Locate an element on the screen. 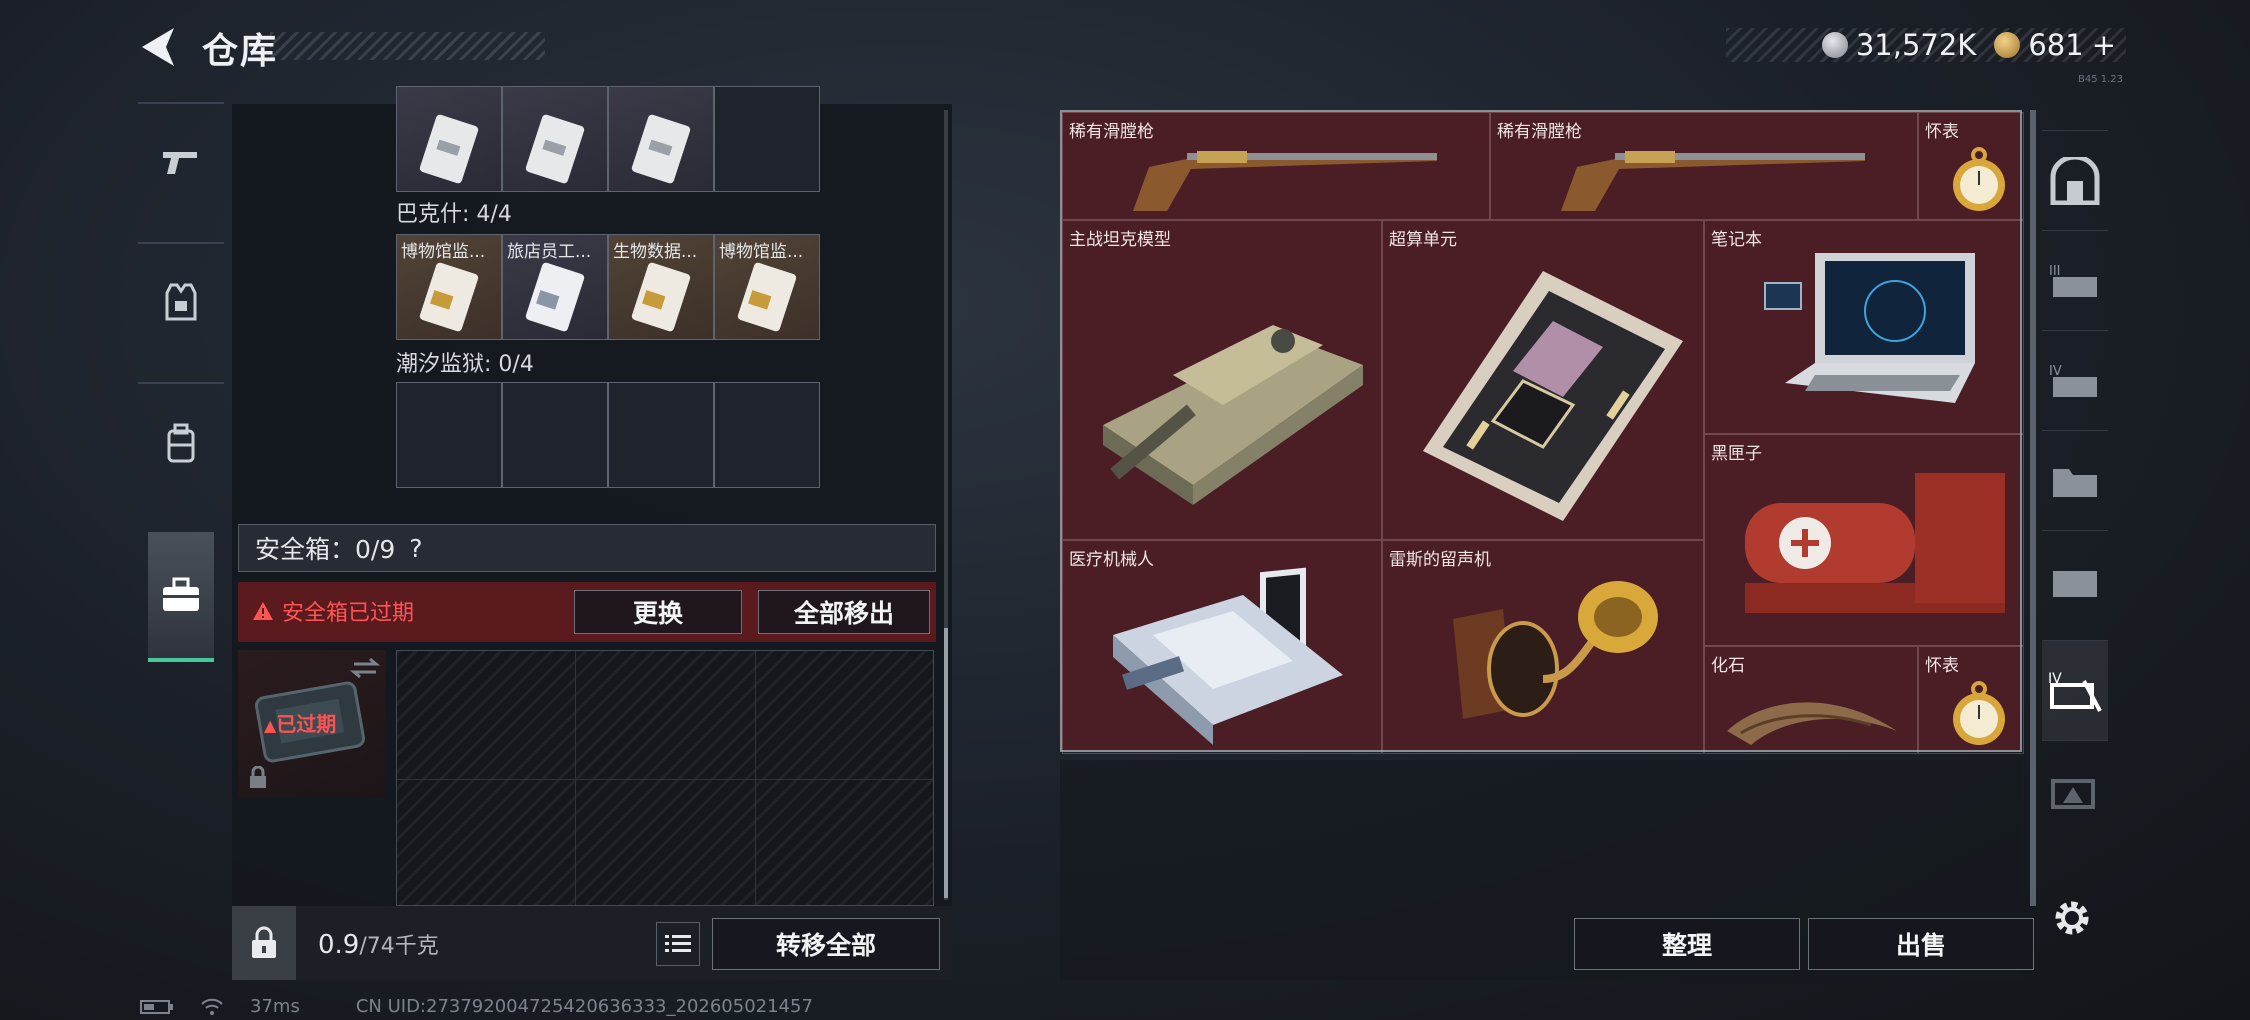 The image size is (2250, 1020). bunker-icon is located at coordinates (2075, 180).